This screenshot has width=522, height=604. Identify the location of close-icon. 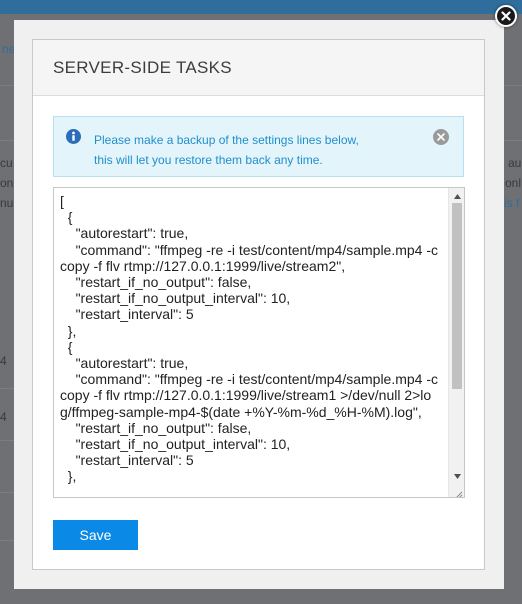
(506, 16).